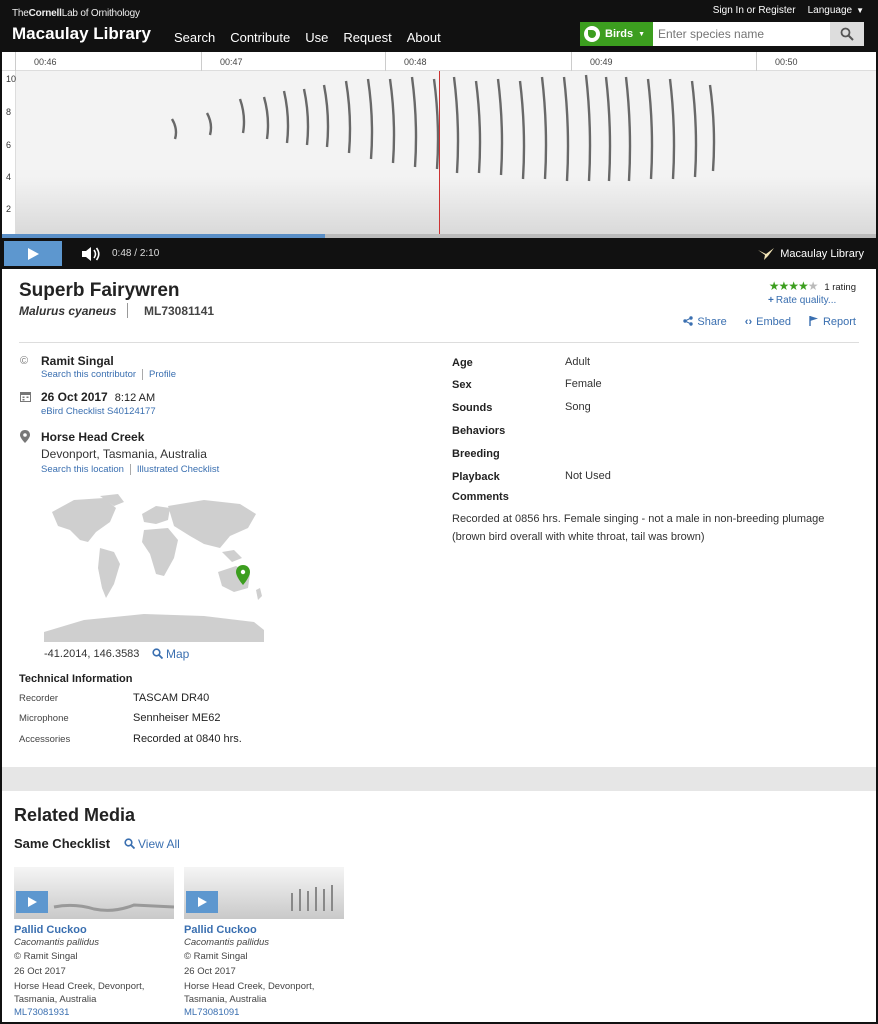  What do you see at coordinates (813, 321) in the screenshot?
I see `flag-icon` at bounding box center [813, 321].